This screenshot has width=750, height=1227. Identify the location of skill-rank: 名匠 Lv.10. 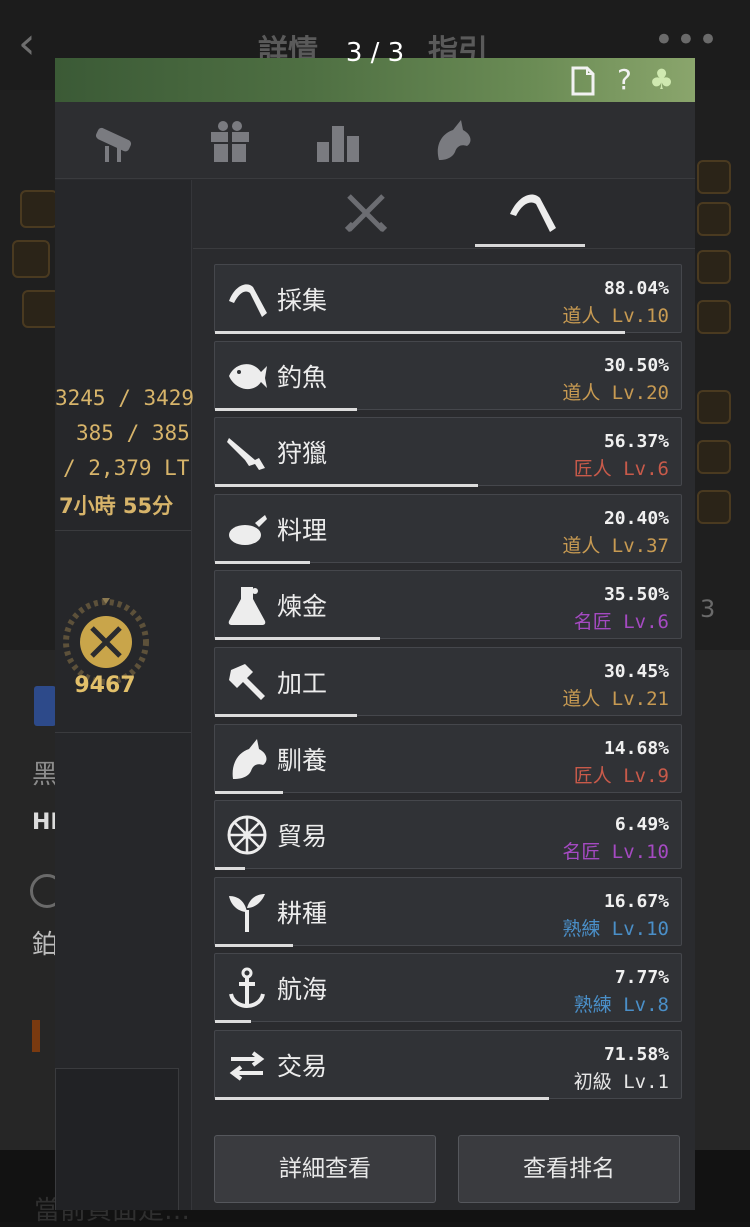
(615, 852).